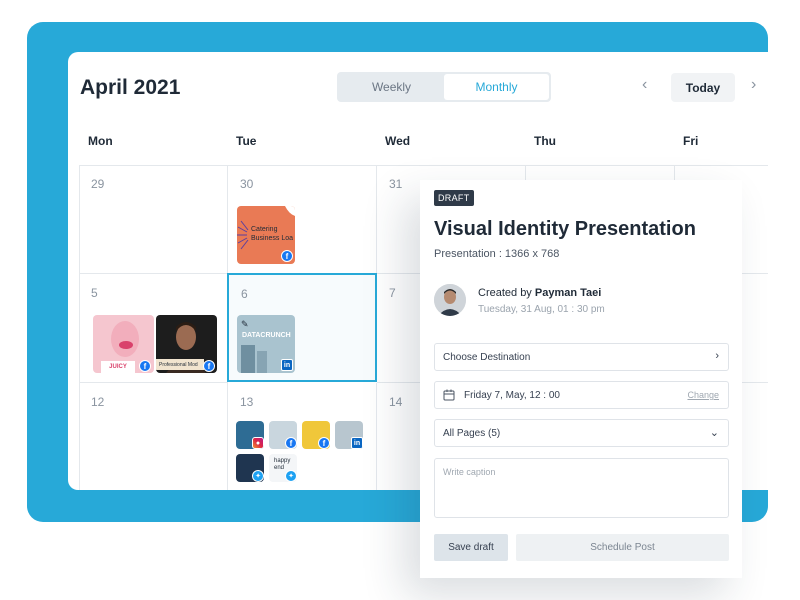 The height and width of the screenshot is (600, 800). Describe the element at coordinates (703, 395) in the screenshot. I see `change-date-link: Change` at that location.